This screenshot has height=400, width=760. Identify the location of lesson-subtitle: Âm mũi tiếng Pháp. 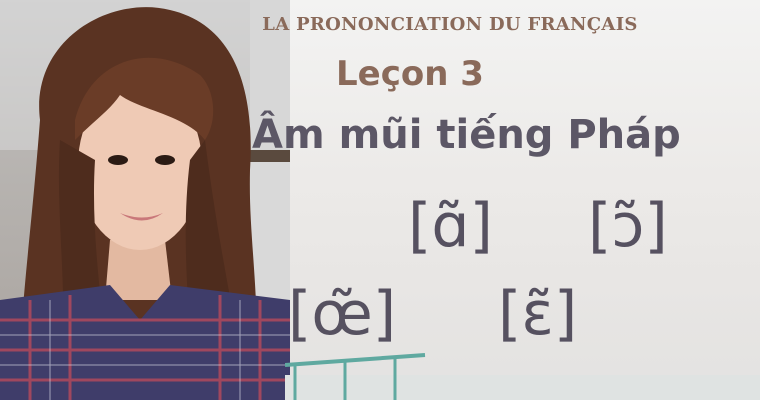
(466, 135).